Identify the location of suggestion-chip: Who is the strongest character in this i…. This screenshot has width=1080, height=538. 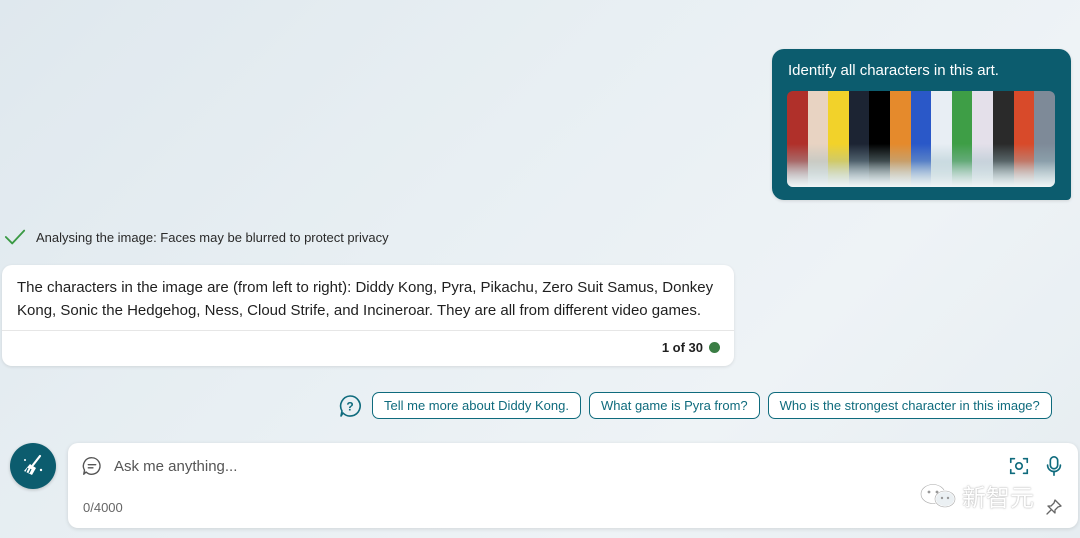
(909, 405).